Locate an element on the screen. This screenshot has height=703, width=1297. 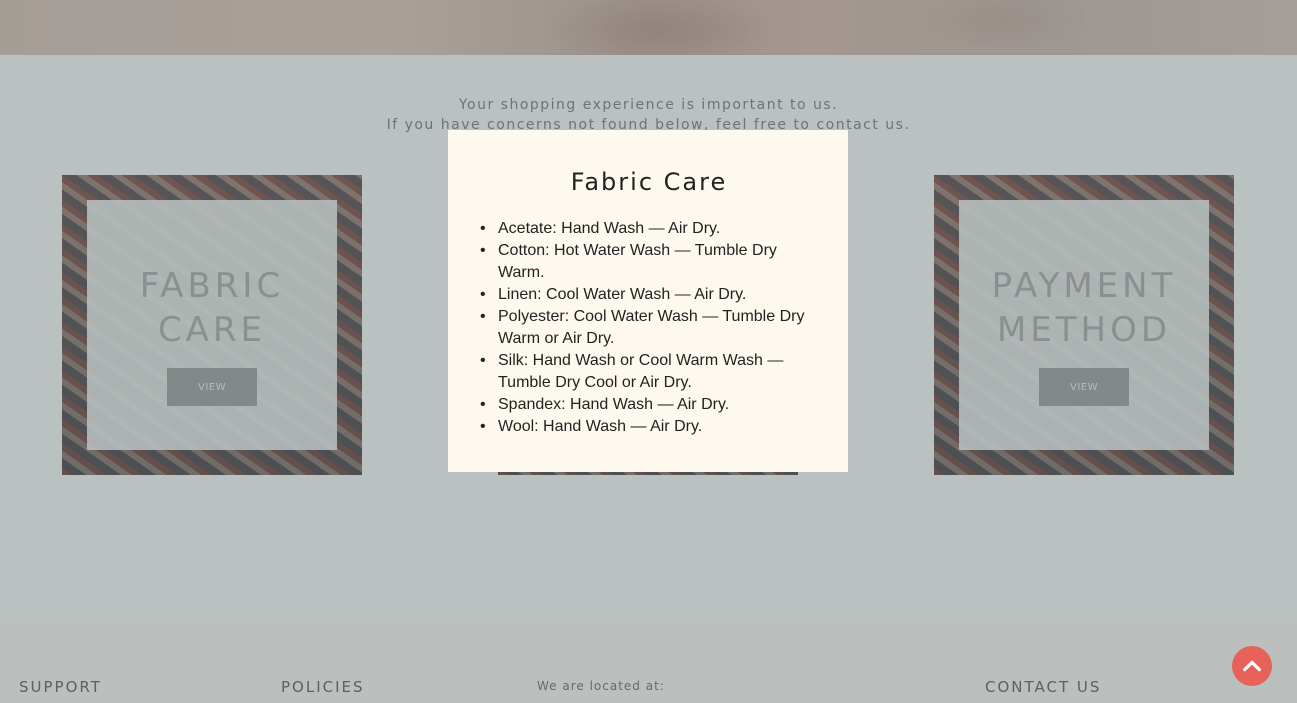
list-item: Linen: Cool Water Wash — Air Dry. is located at coordinates (649, 295).